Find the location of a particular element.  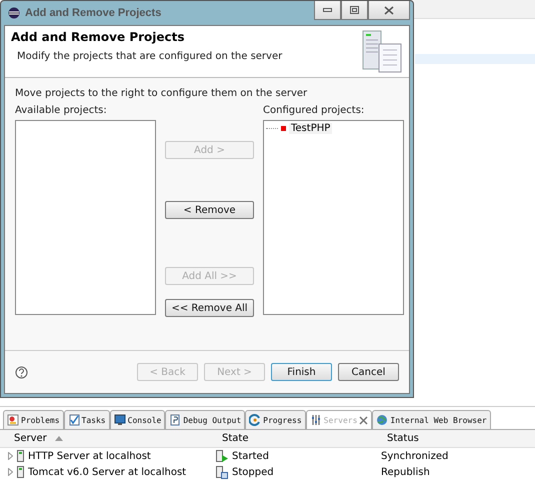

clipboard-check-icon is located at coordinates (74, 420).